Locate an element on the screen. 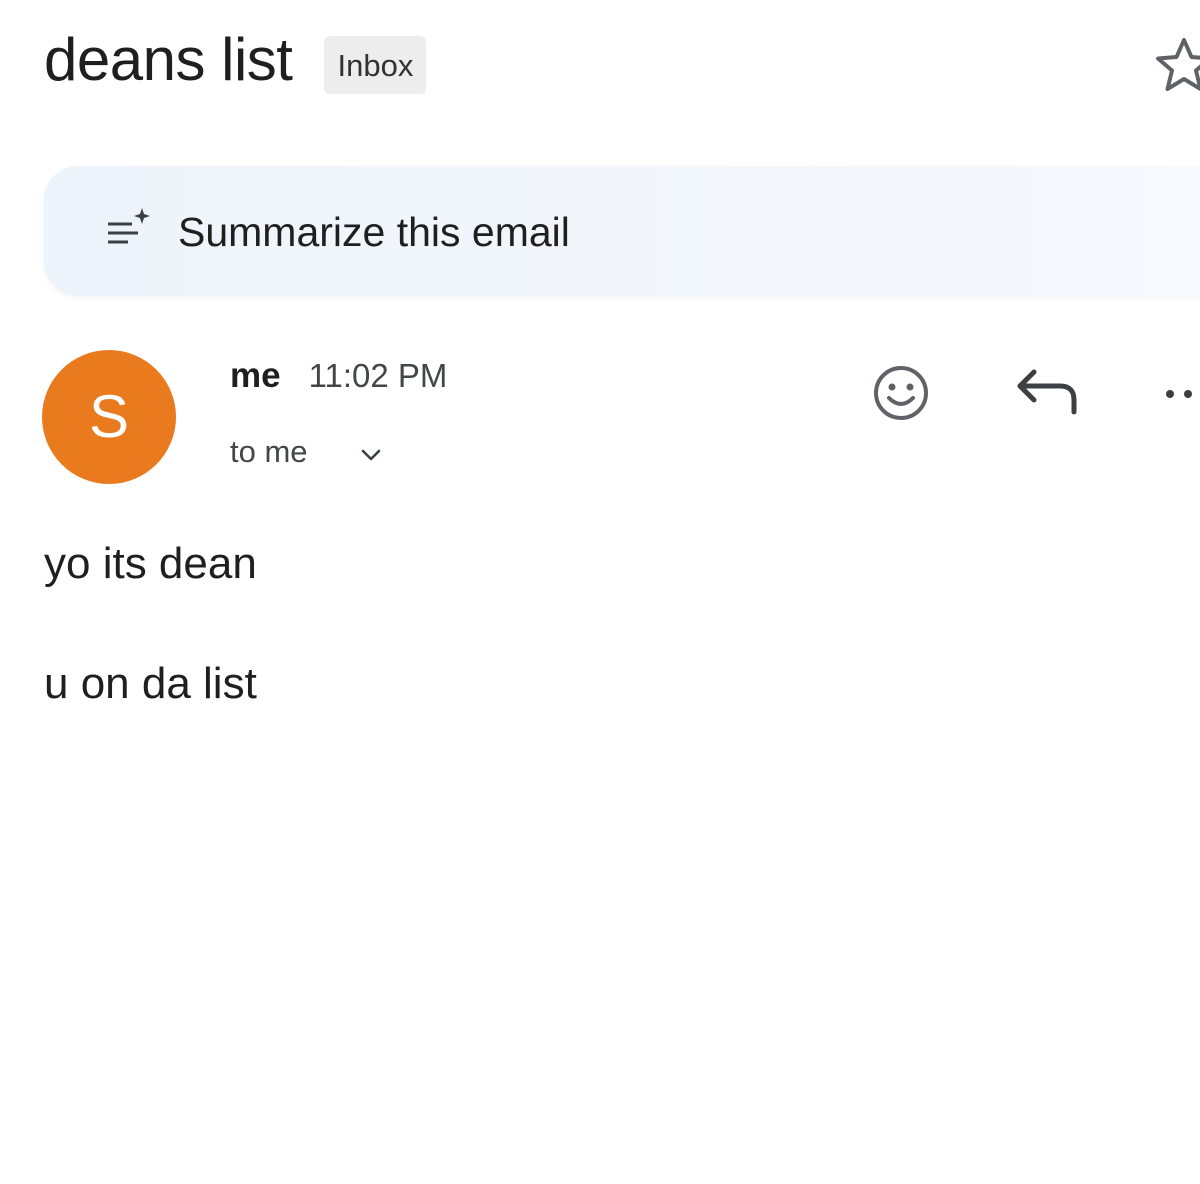  email-subject: deans list is located at coordinates (168, 59).